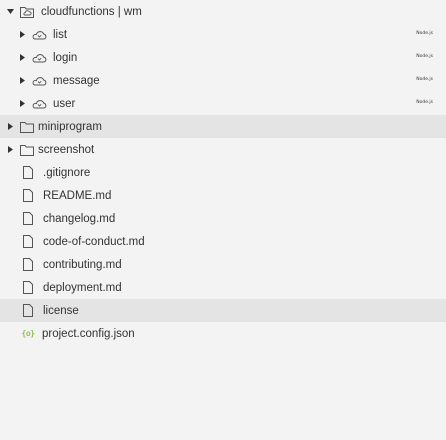 This screenshot has height=440, width=446. What do you see at coordinates (223, 218) in the screenshot?
I see `tree-item-file: changelog.md` at bounding box center [223, 218].